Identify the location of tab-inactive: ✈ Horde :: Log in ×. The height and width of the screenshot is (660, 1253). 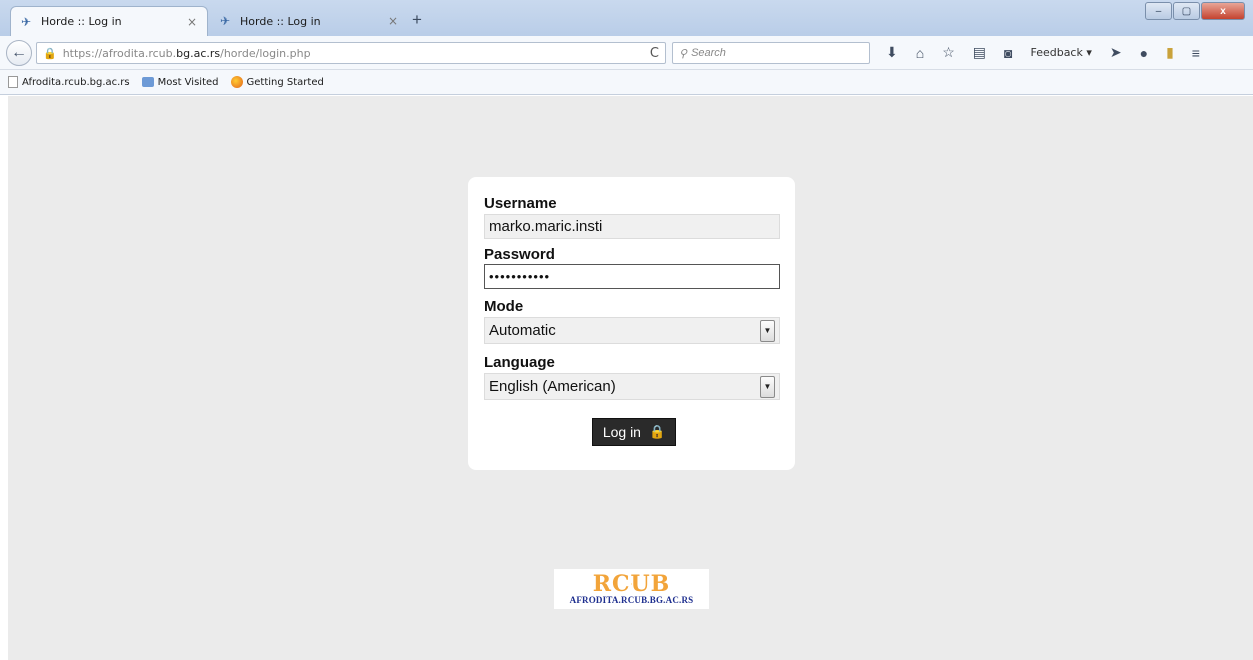
(309, 21).